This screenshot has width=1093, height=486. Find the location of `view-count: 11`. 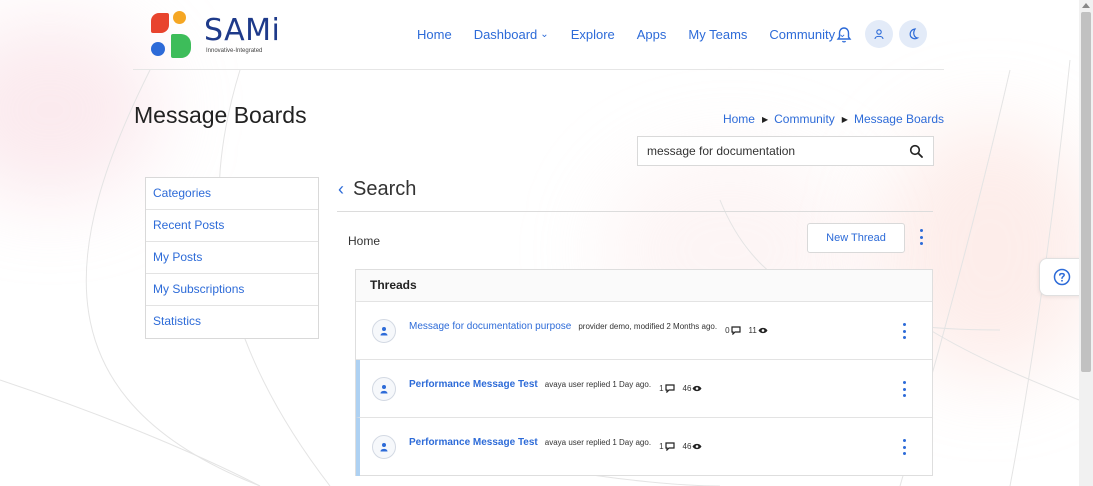

view-count: 11 is located at coordinates (758, 330).